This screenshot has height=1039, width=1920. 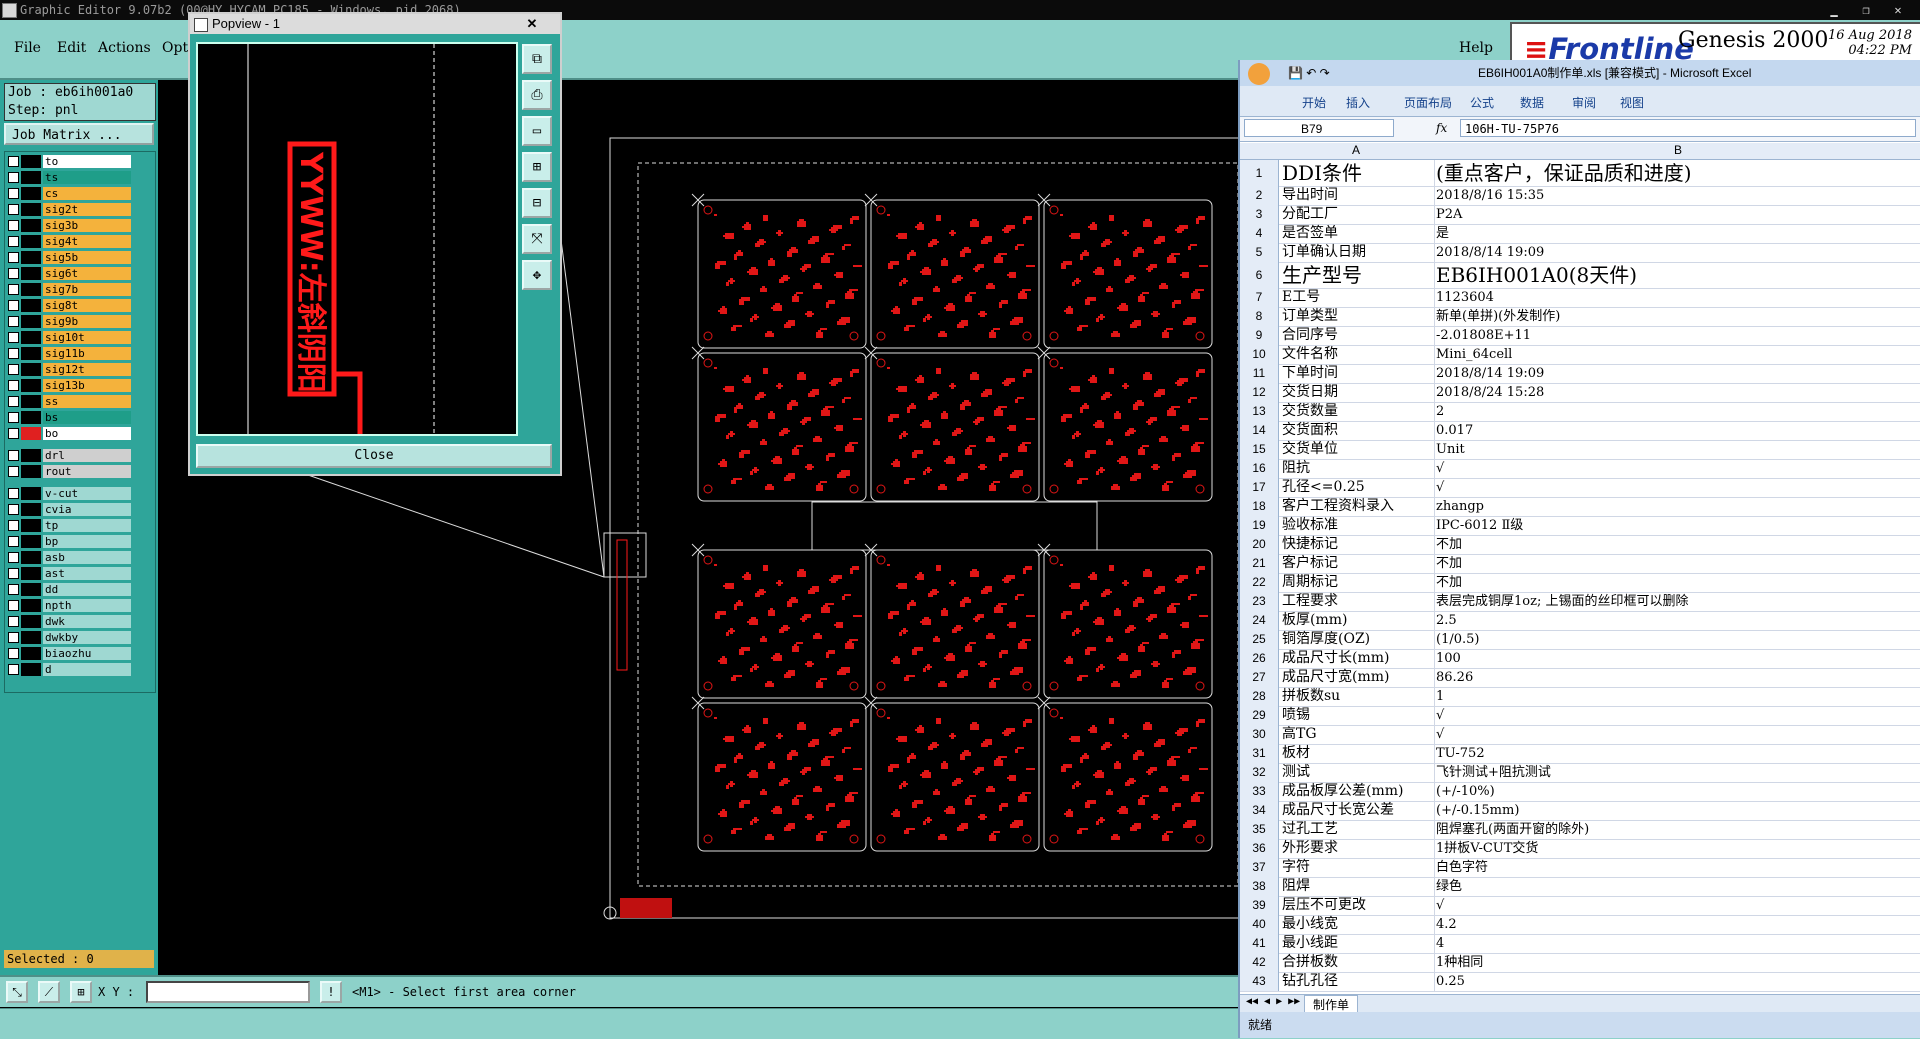 What do you see at coordinates (80, 605) in the screenshot?
I see `layer-row-npth: npth` at bounding box center [80, 605].